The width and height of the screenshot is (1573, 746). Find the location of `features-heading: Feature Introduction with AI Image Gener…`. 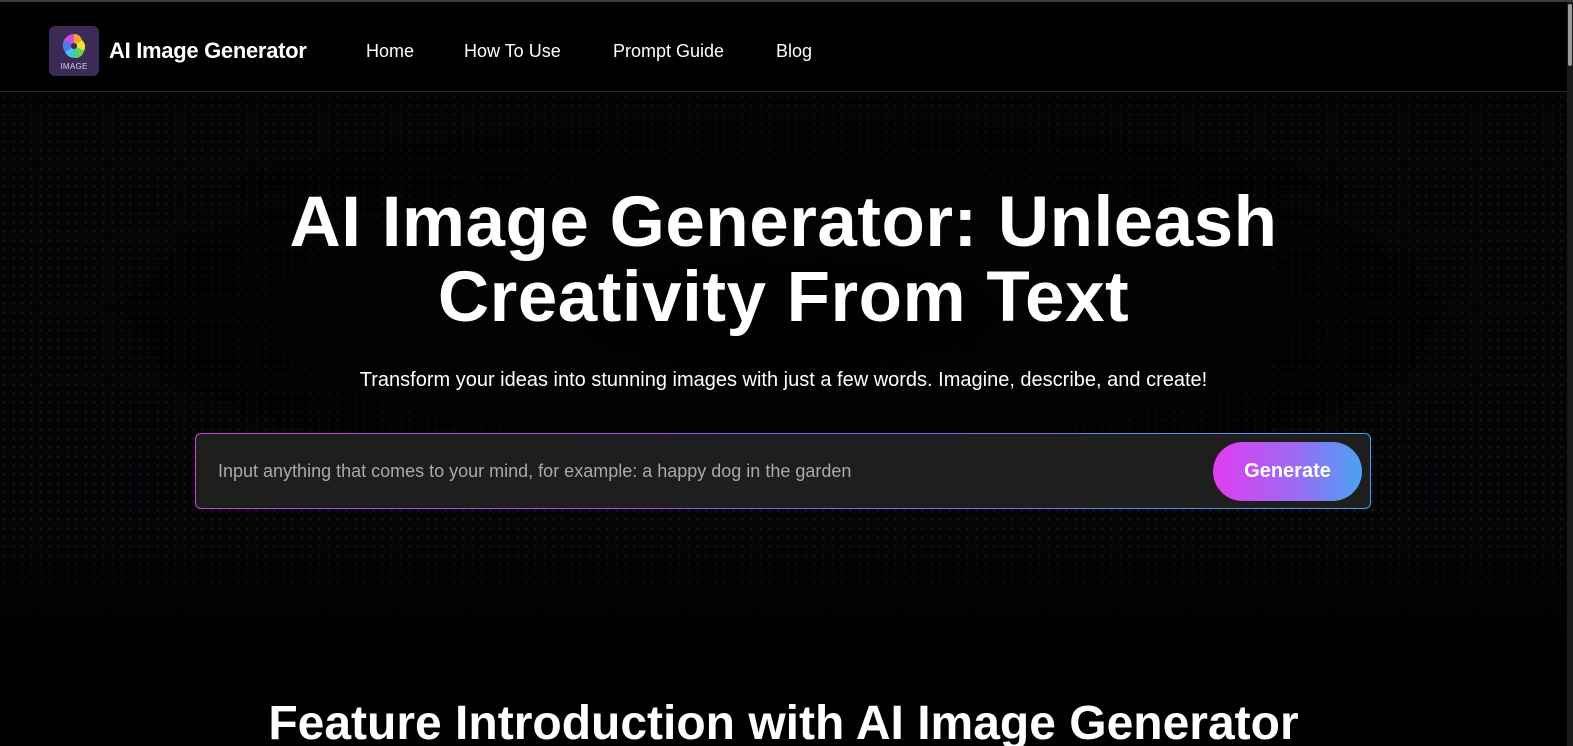

features-heading: Feature Introduction with AI Image Gener… is located at coordinates (783, 721).